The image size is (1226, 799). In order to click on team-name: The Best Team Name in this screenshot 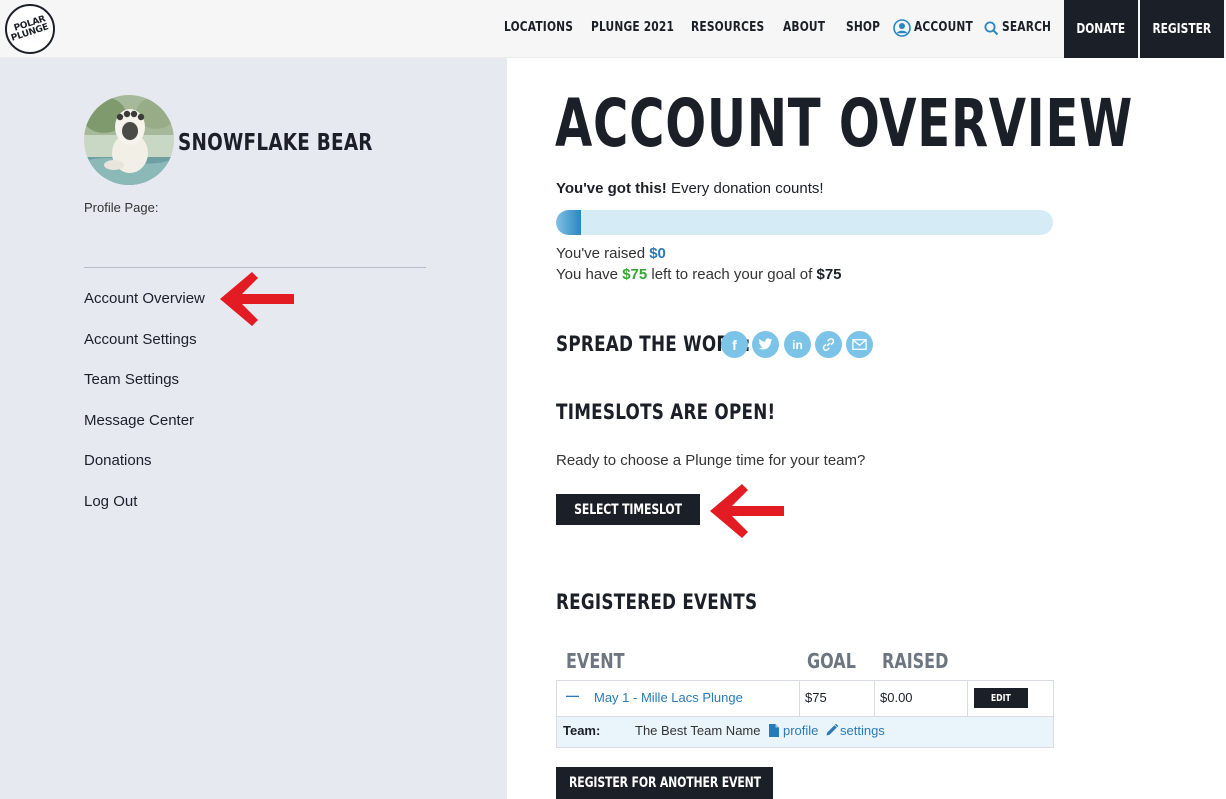, I will do `click(698, 730)`.